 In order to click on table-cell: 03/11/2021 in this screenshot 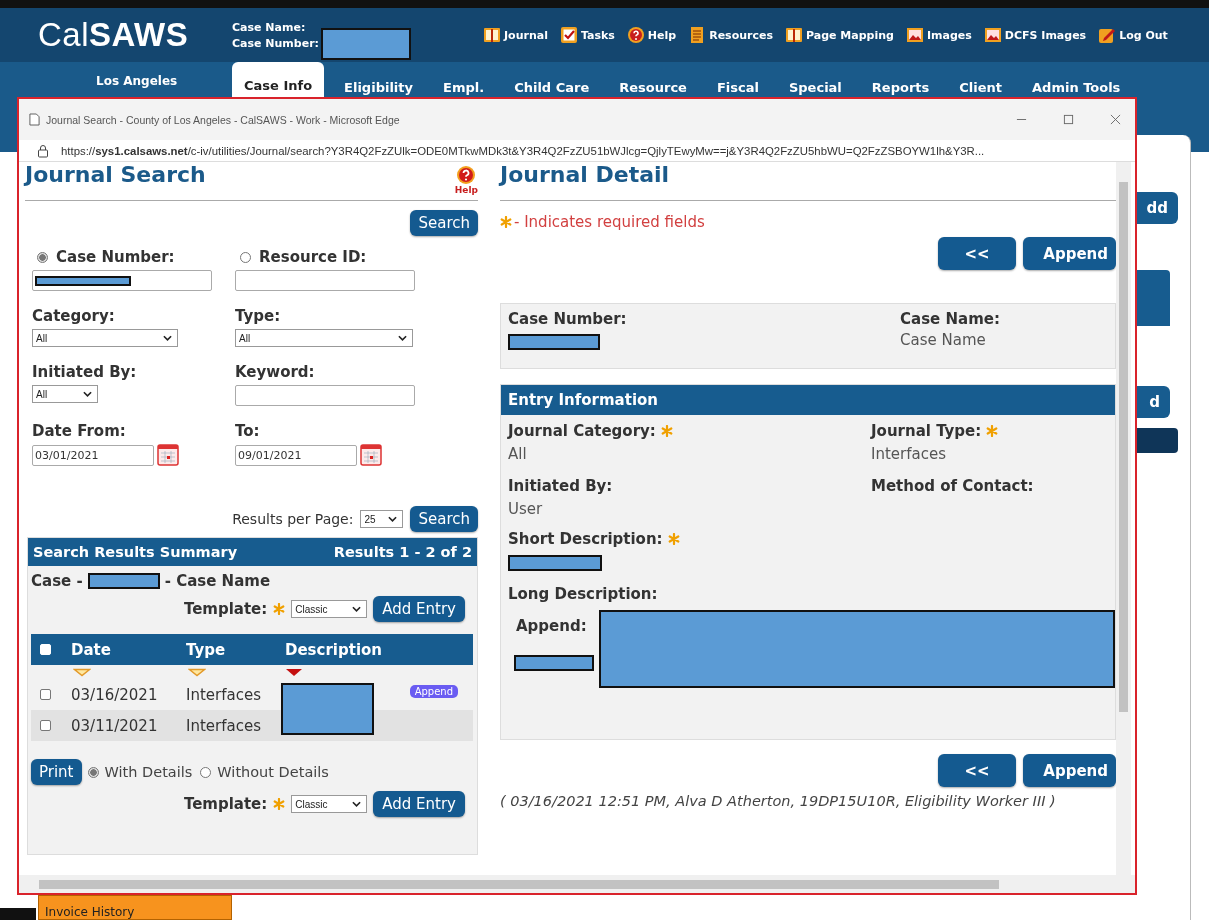, I will do `click(114, 725)`.